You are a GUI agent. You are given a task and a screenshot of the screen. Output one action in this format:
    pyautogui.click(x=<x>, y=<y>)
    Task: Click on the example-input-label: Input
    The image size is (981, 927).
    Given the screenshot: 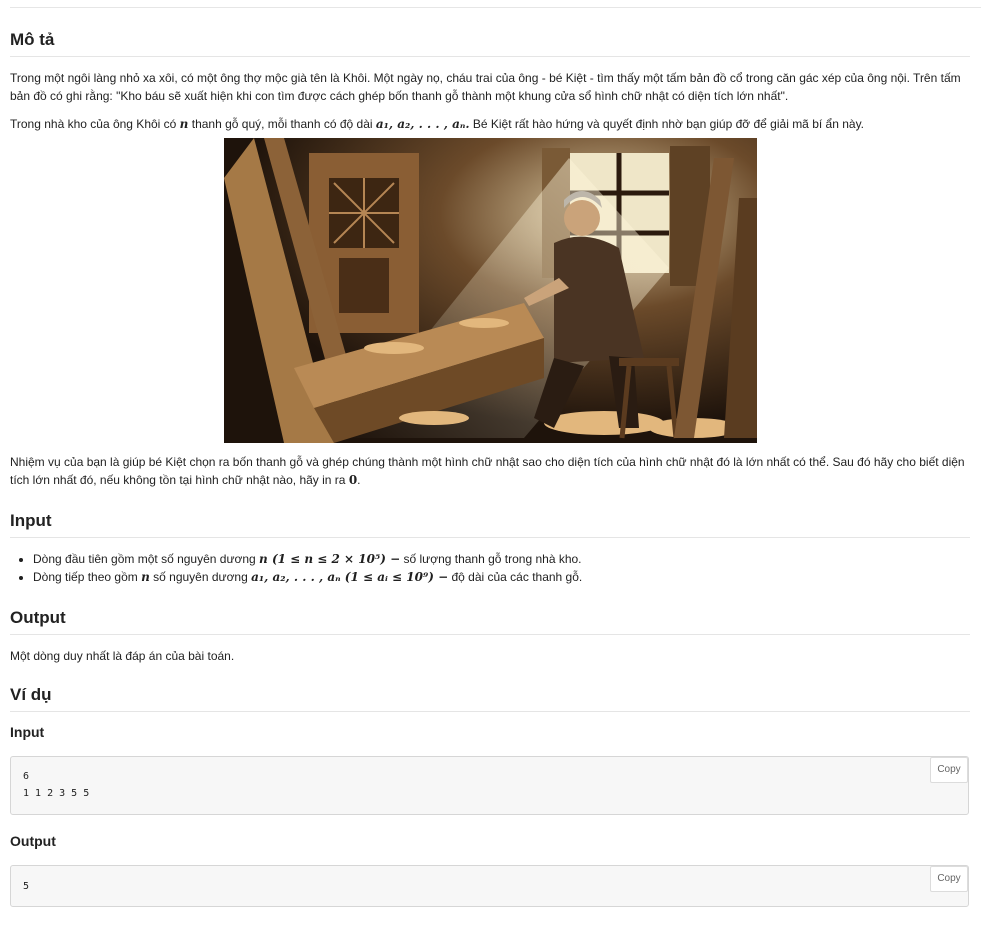 What is the action you would take?
    pyautogui.click(x=27, y=732)
    